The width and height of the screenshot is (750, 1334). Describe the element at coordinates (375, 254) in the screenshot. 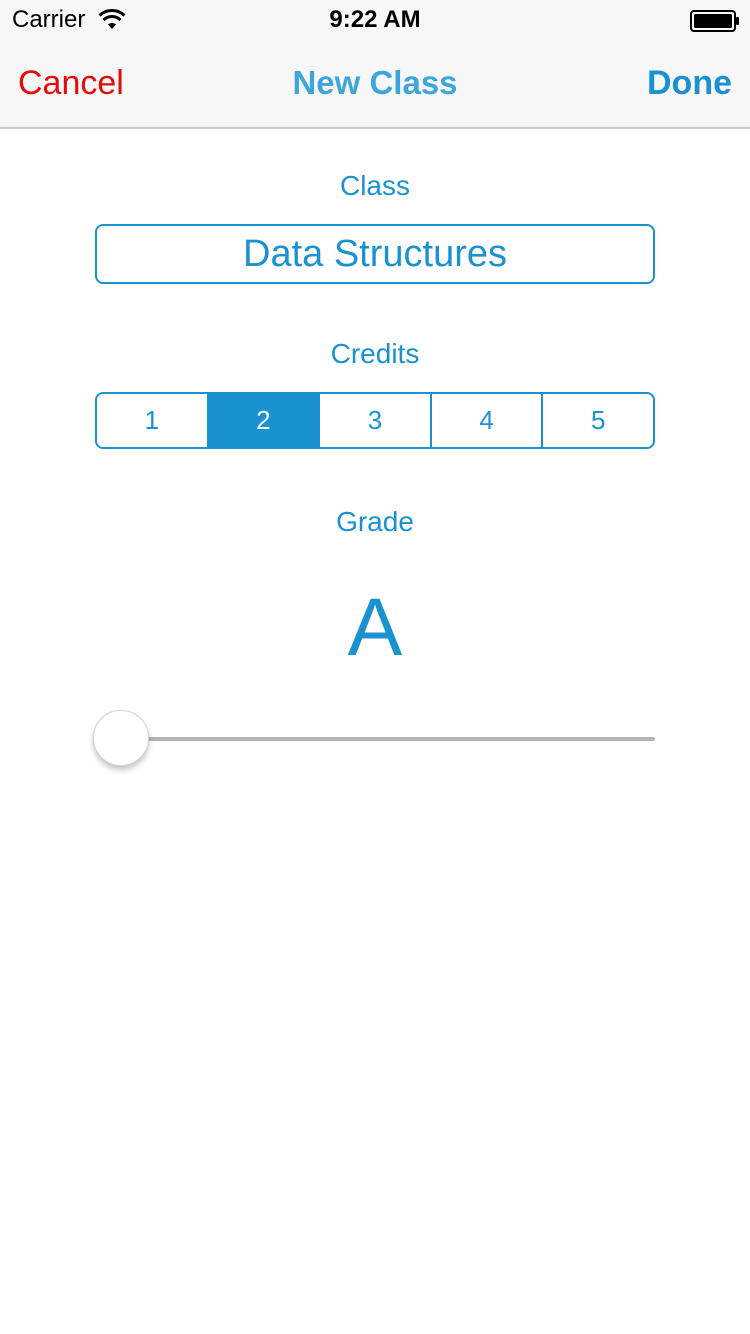

I see `class-name-field` at that location.